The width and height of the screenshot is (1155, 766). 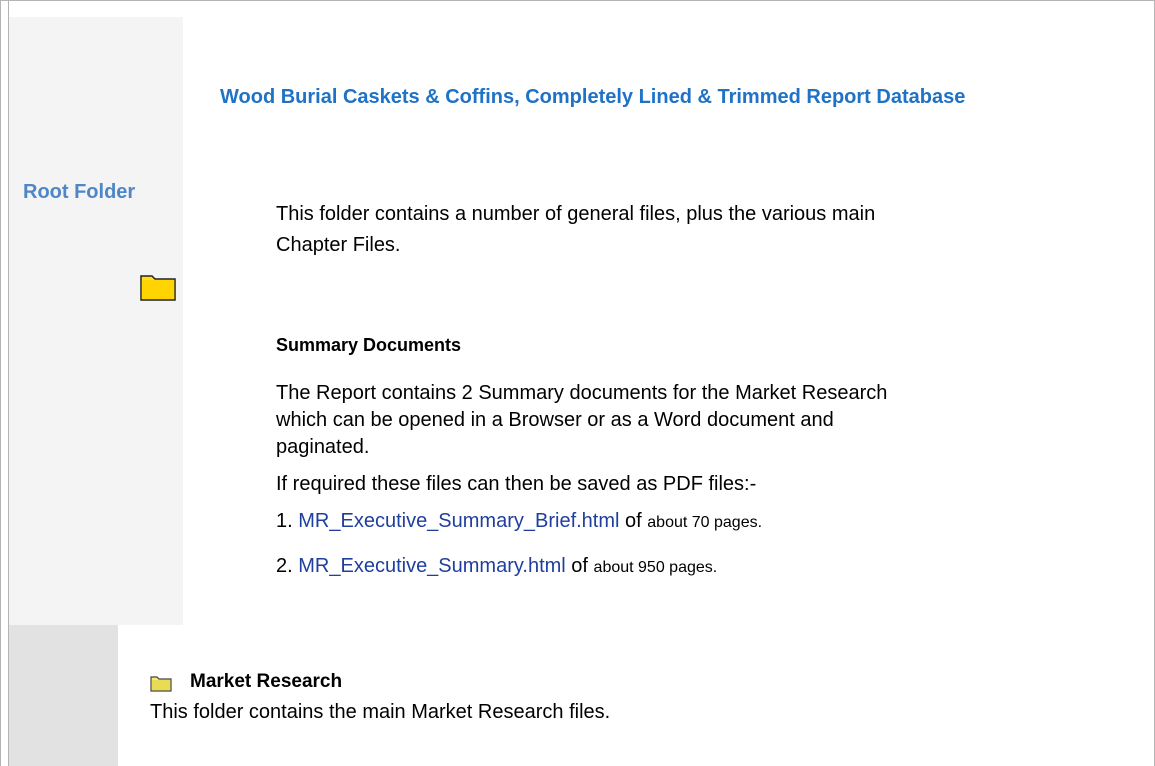 I want to click on market-research-panel, so click(x=63, y=695).